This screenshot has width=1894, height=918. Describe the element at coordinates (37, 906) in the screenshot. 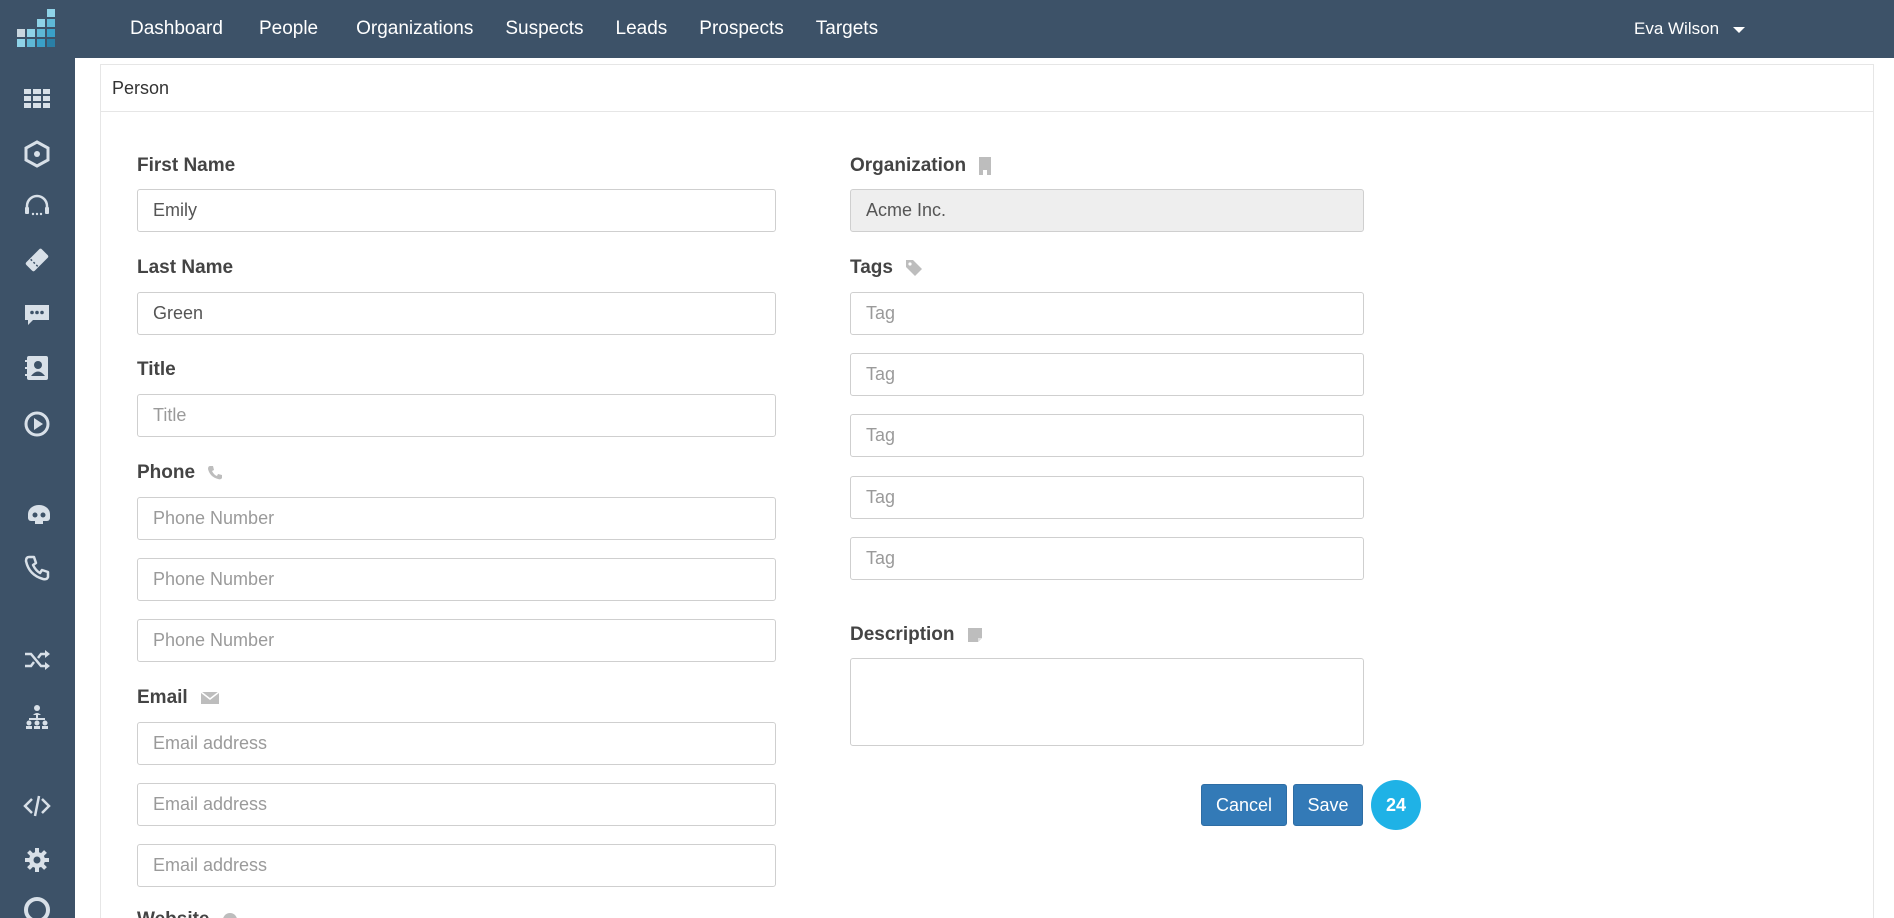

I see `lifebuoy-icon` at that location.